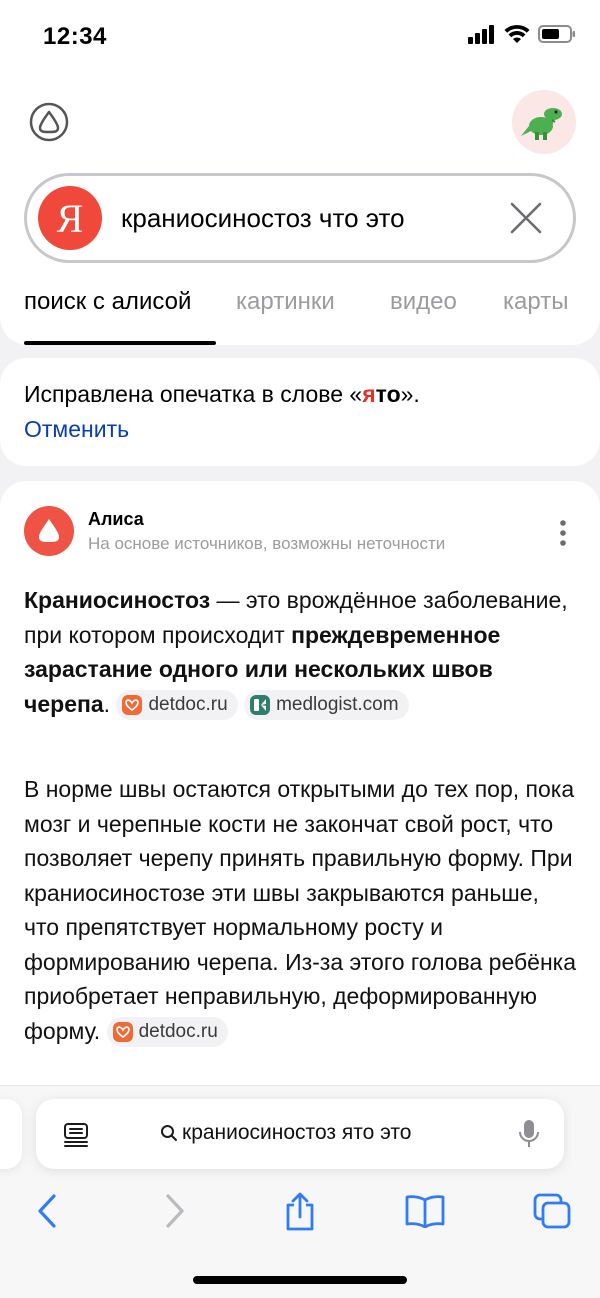 The height and width of the screenshot is (1298, 600). I want to click on alice-logo-icon, so click(49, 530).